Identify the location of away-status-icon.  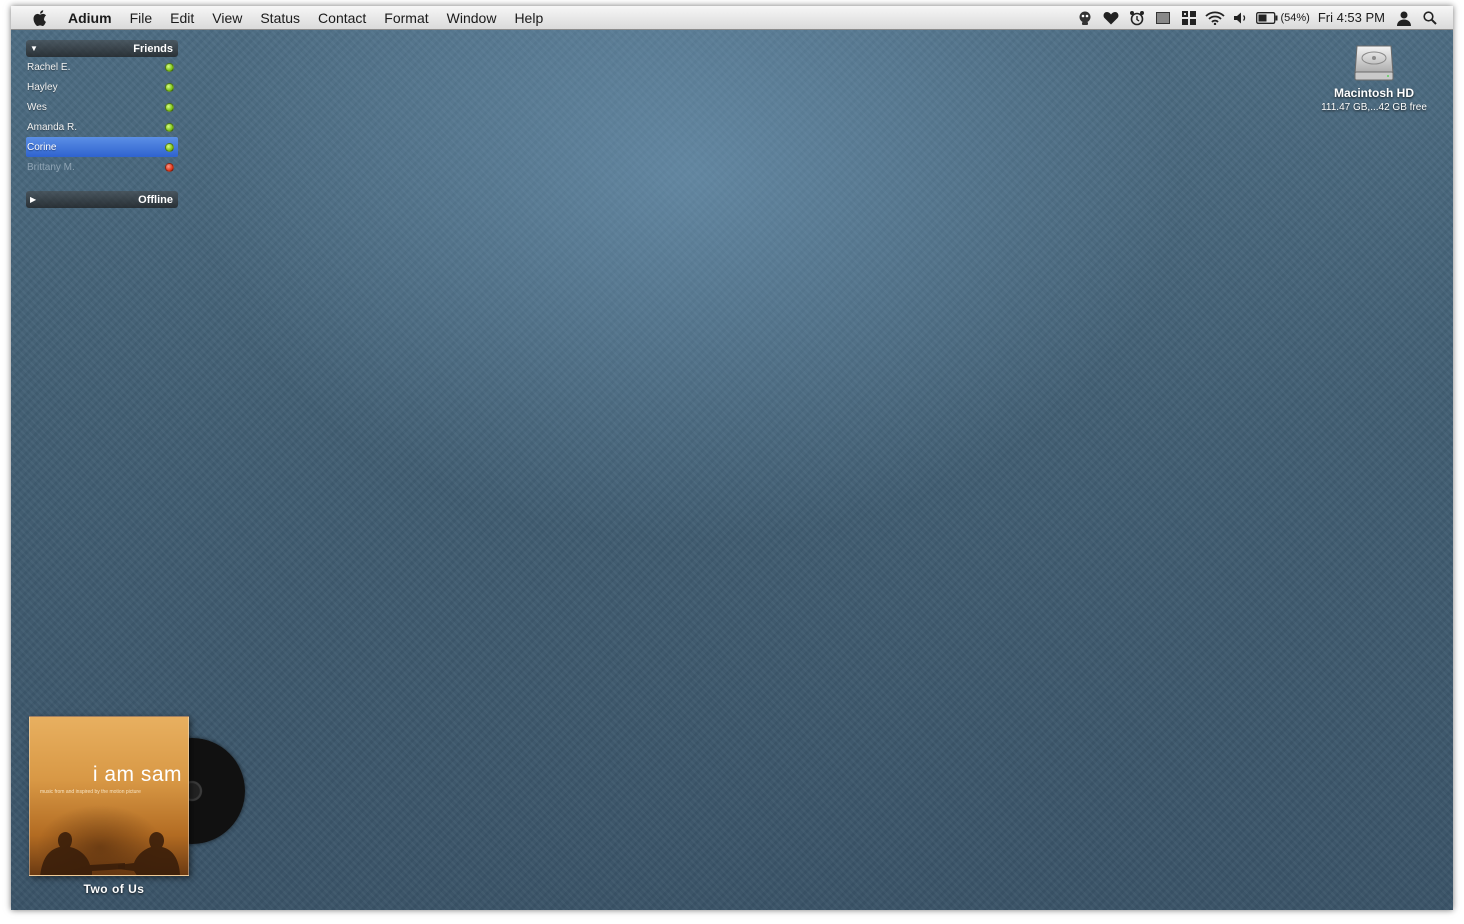
(169, 167).